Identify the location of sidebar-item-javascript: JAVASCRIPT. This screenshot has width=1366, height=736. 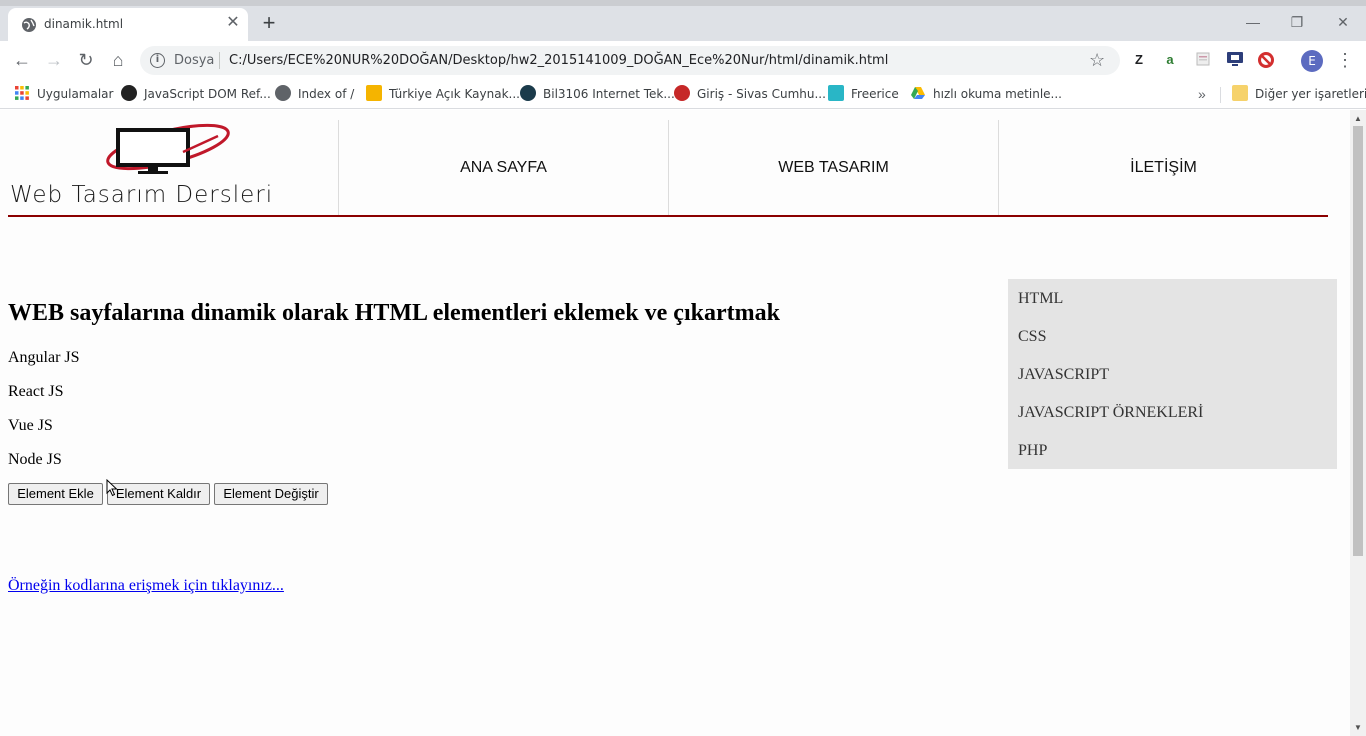
(1063, 375).